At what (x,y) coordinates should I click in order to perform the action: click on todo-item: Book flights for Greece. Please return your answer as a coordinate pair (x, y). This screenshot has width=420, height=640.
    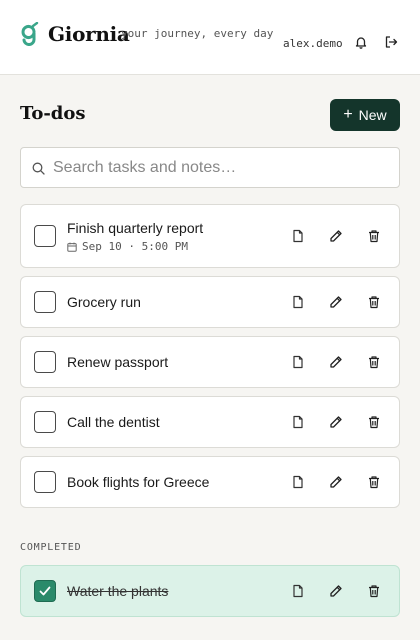
    Looking at the image, I should click on (210, 482).